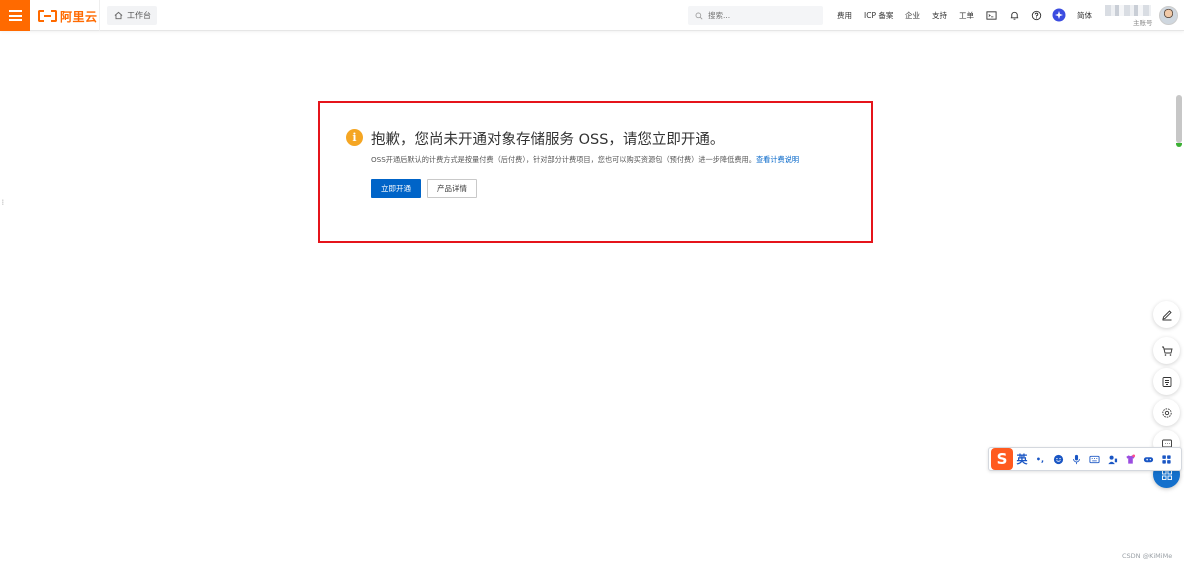 Image resolution: width=1184 pixels, height=565 pixels. What do you see at coordinates (699, 15) in the screenshot?
I see `search-icon` at bounding box center [699, 15].